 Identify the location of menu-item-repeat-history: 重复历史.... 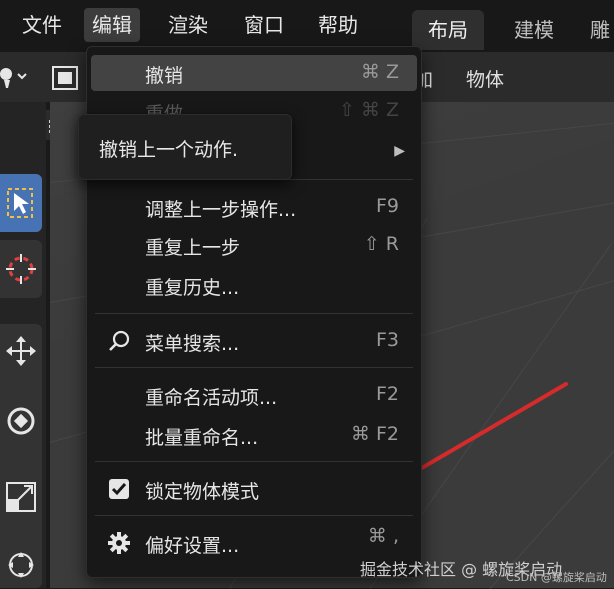
(254, 285).